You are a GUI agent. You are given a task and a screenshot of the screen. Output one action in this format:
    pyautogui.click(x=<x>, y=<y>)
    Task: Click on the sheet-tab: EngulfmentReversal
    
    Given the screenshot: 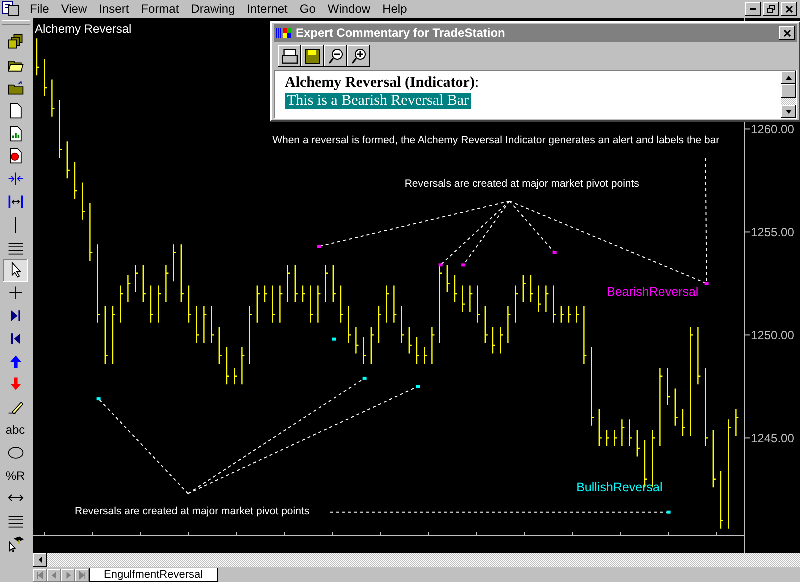 What is the action you would take?
    pyautogui.click(x=153, y=575)
    